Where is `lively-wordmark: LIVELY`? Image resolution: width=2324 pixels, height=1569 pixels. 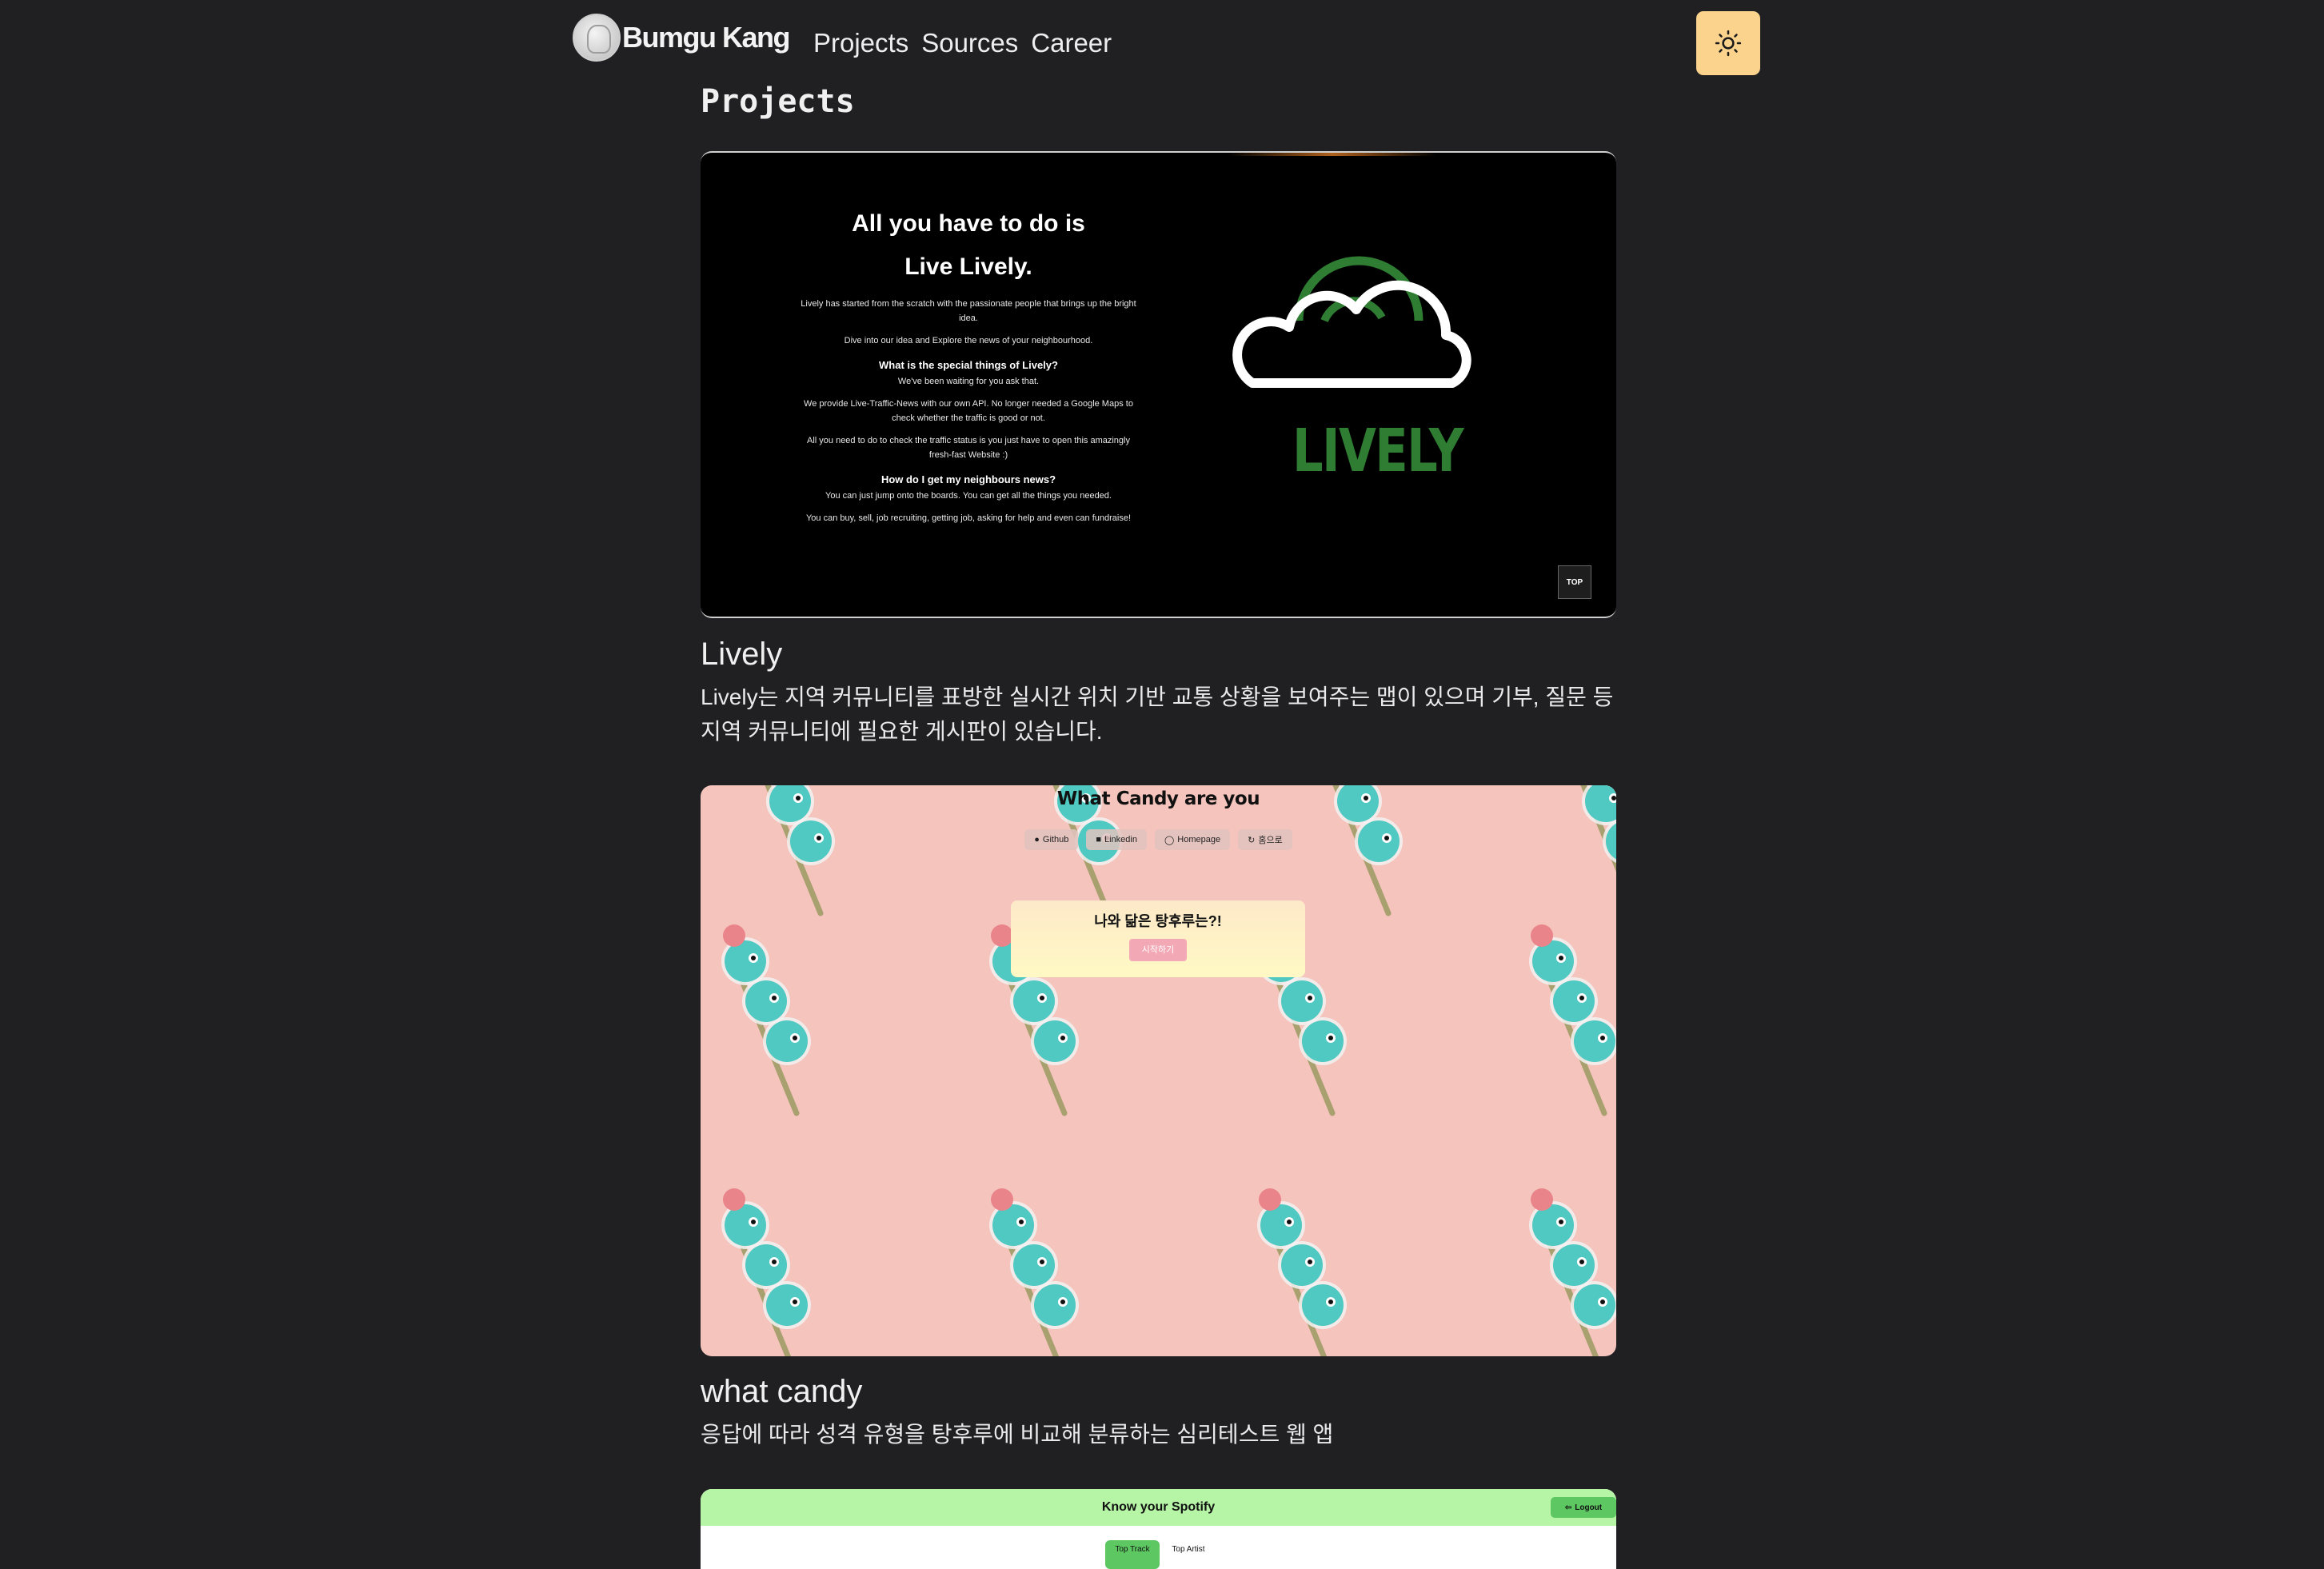 lively-wordmark: LIVELY is located at coordinates (1378, 451).